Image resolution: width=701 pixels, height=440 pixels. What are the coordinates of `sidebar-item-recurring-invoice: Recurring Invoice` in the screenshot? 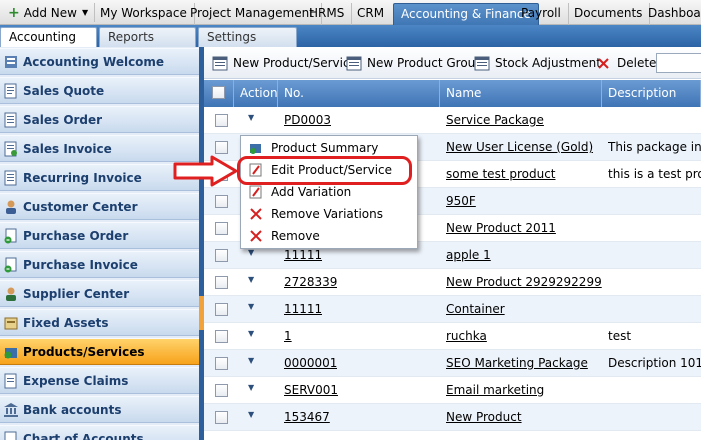 It's located at (99, 177).